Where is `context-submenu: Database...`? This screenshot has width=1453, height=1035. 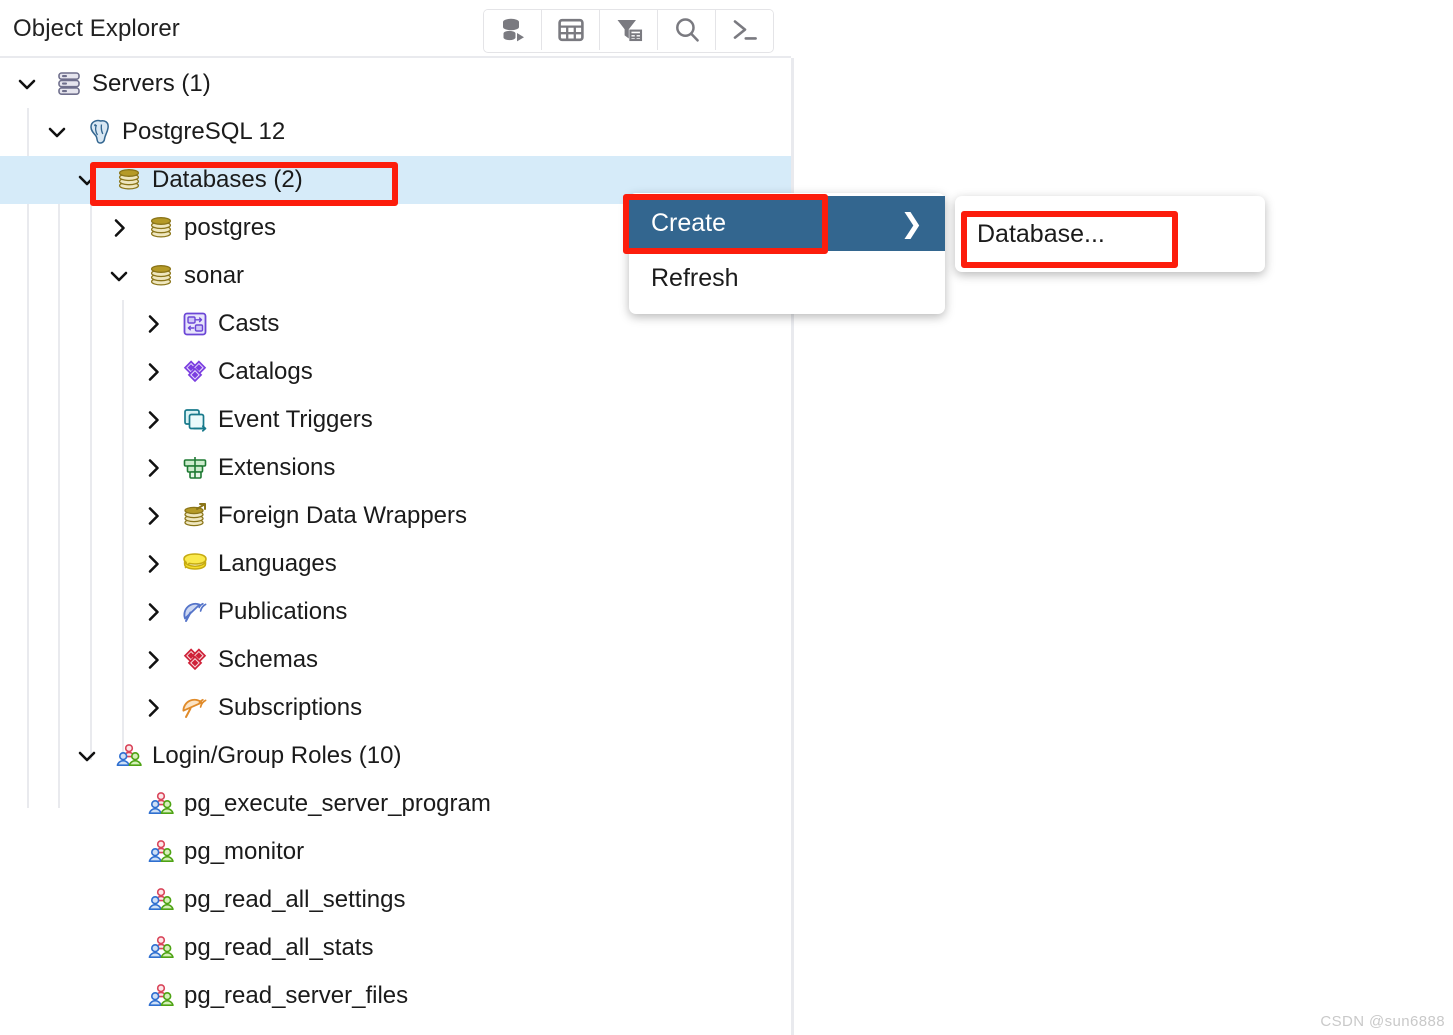
context-submenu: Database... is located at coordinates (1110, 234).